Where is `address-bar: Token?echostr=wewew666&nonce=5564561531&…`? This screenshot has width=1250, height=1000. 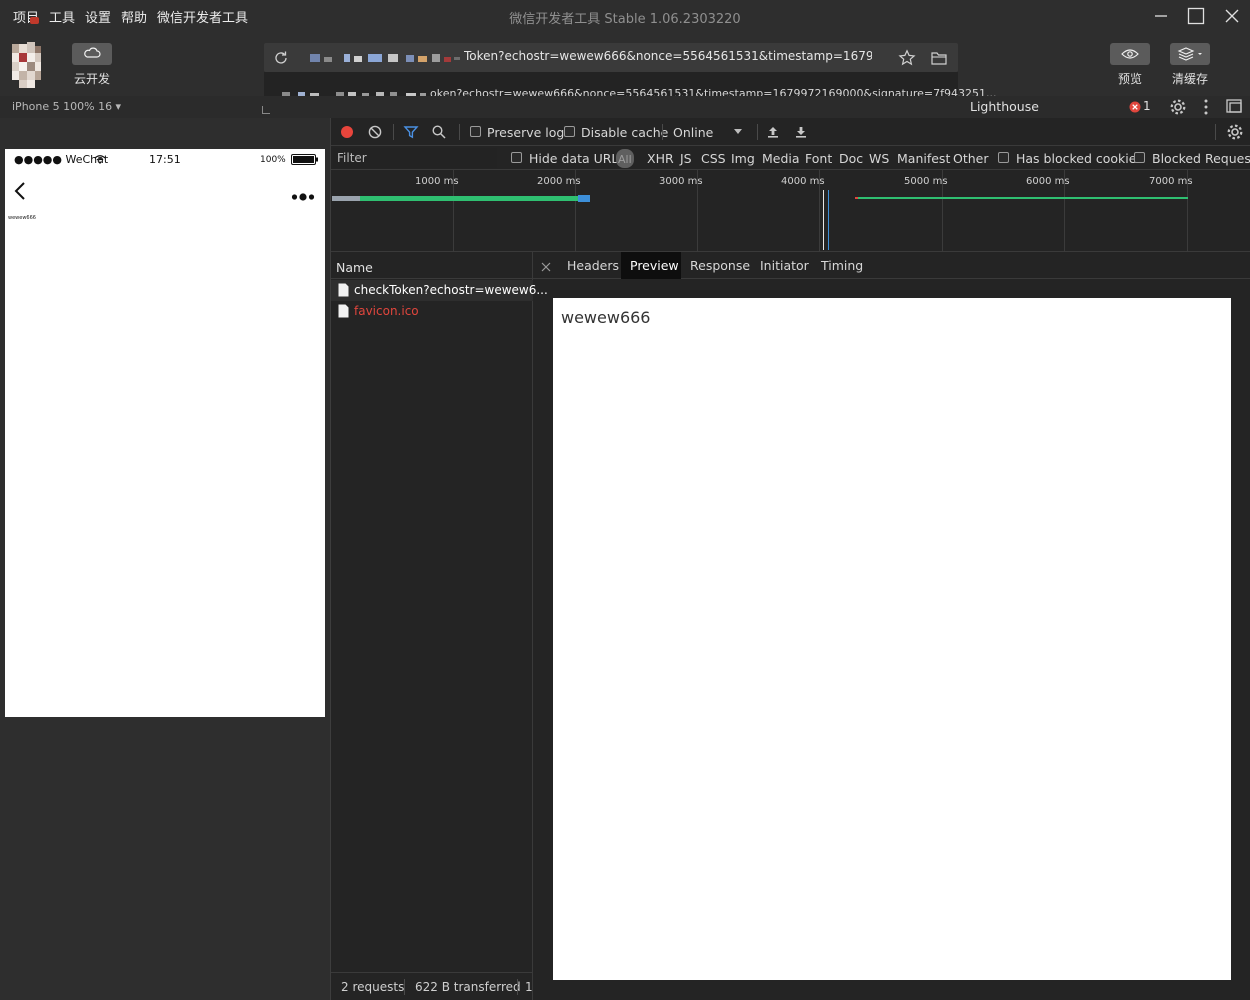 address-bar: Token?echostr=wewew666&nonce=5564561531&… is located at coordinates (611, 57).